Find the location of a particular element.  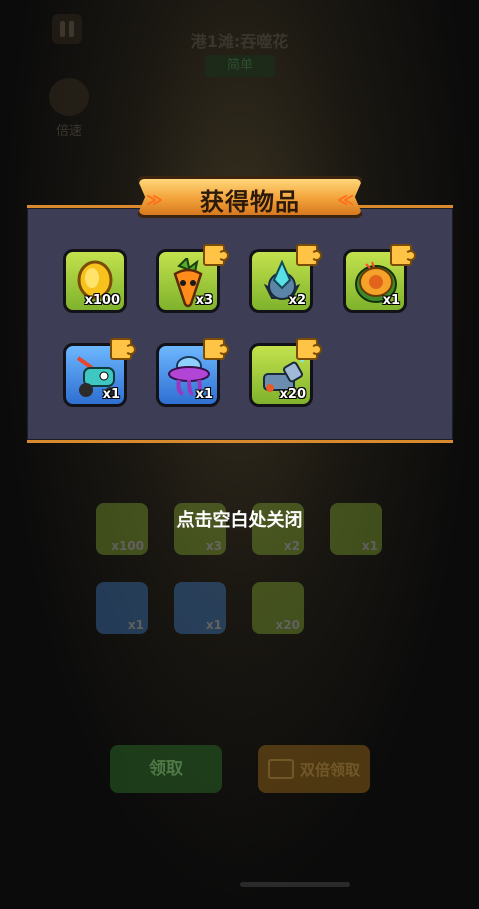

popup-title: 获得物品 is located at coordinates (250, 202).